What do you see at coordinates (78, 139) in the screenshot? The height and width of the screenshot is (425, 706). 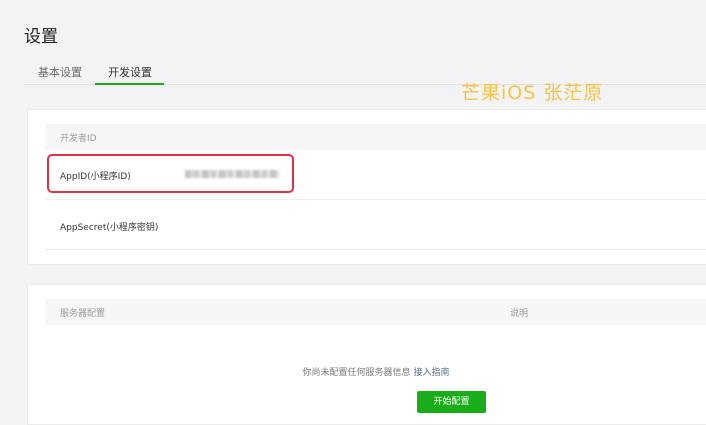 I see `developer-id-section-title: 开发者ID` at bounding box center [78, 139].